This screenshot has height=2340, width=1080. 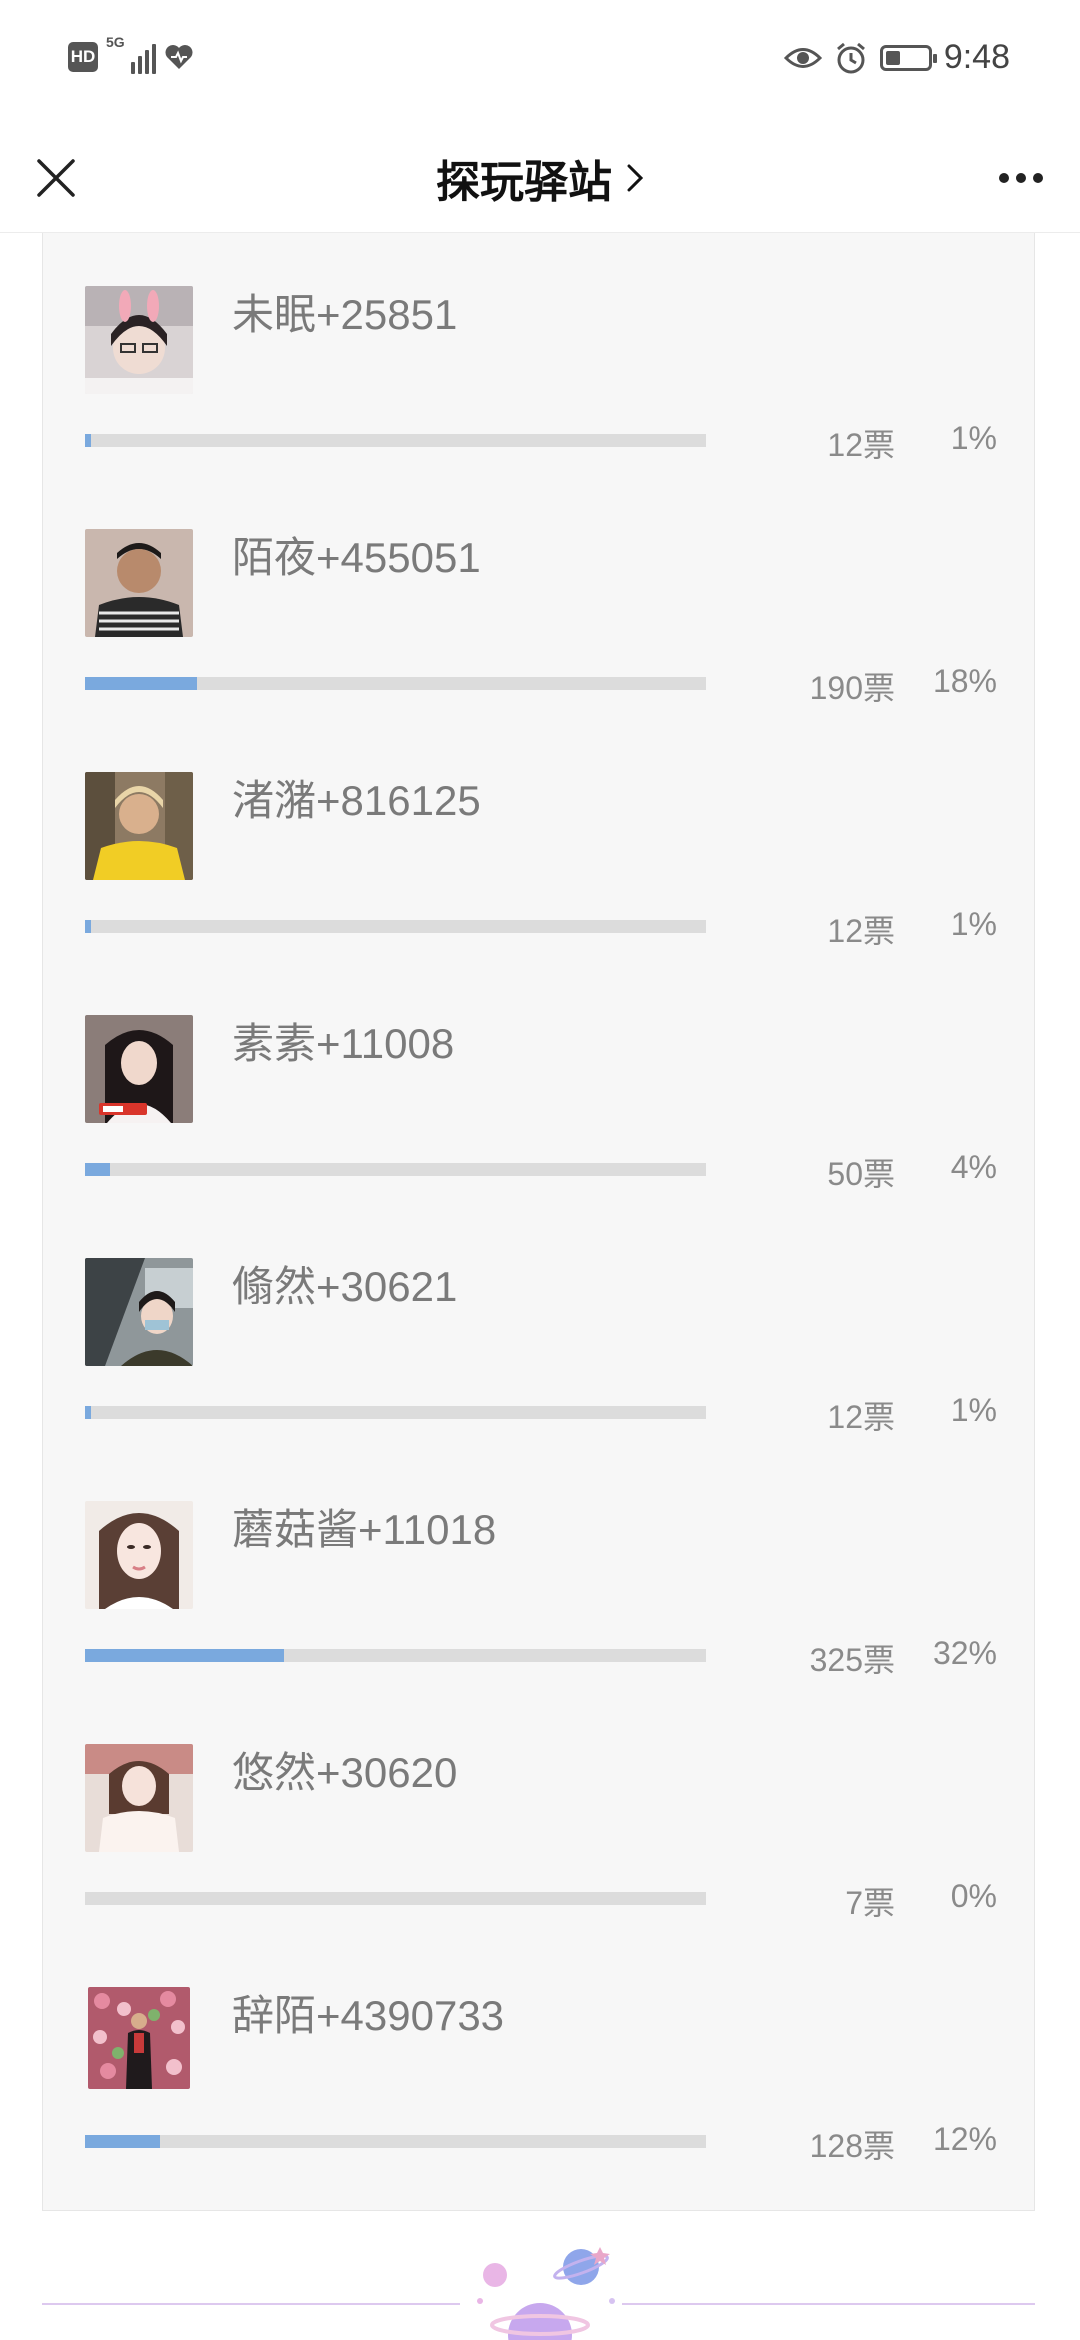 What do you see at coordinates (560, 1379) in the screenshot?
I see `vote-entry: 翛然+30621 12票 1%` at bounding box center [560, 1379].